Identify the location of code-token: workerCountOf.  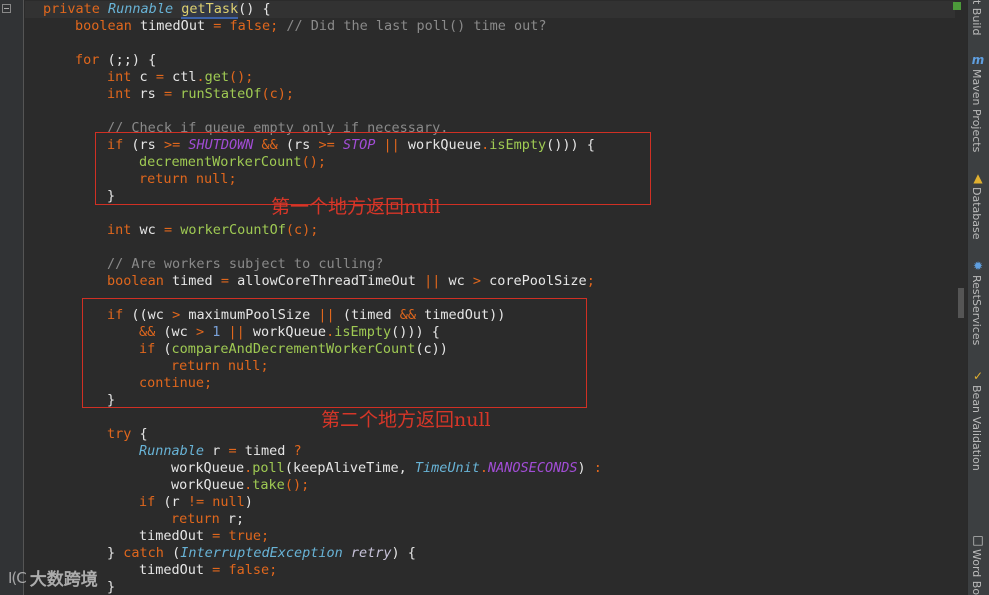
(233, 230).